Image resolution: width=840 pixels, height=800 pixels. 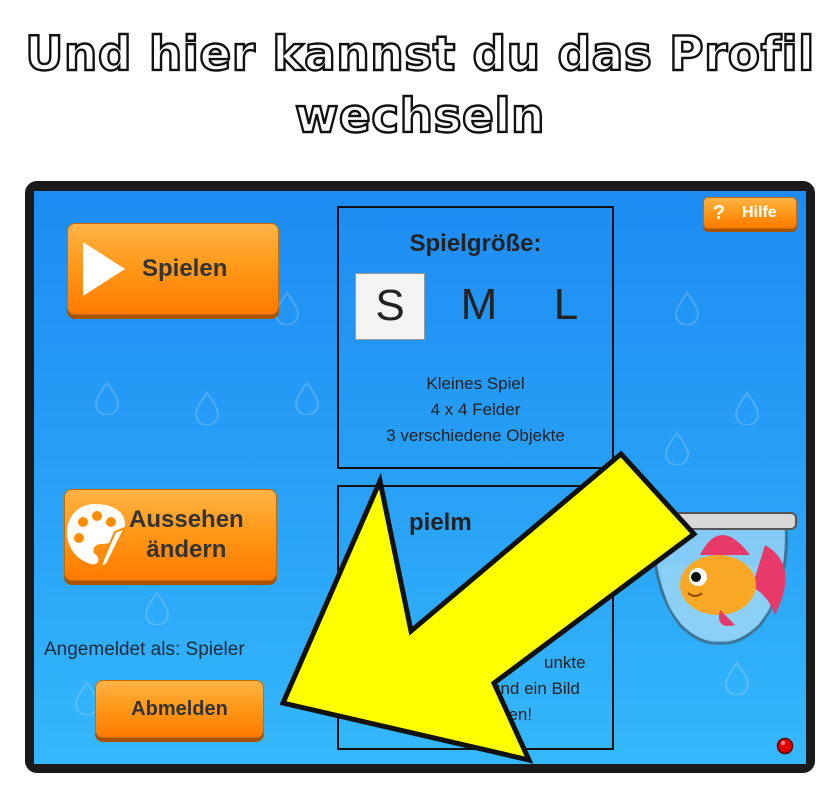 What do you see at coordinates (420, 116) in the screenshot?
I see `headline-line-2: wechseln` at bounding box center [420, 116].